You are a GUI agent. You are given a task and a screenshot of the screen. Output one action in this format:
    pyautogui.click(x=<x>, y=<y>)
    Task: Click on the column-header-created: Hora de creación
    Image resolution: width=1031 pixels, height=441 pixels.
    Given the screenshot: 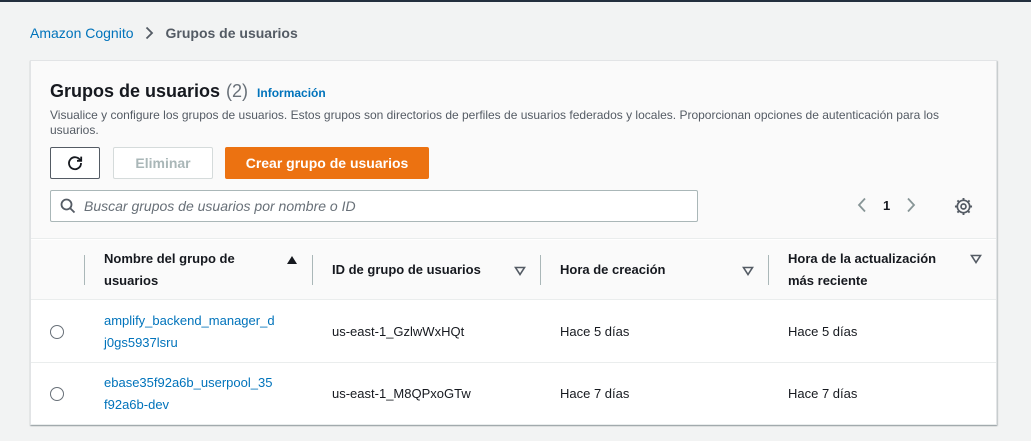 What is the action you would take?
    pyautogui.click(x=650, y=270)
    